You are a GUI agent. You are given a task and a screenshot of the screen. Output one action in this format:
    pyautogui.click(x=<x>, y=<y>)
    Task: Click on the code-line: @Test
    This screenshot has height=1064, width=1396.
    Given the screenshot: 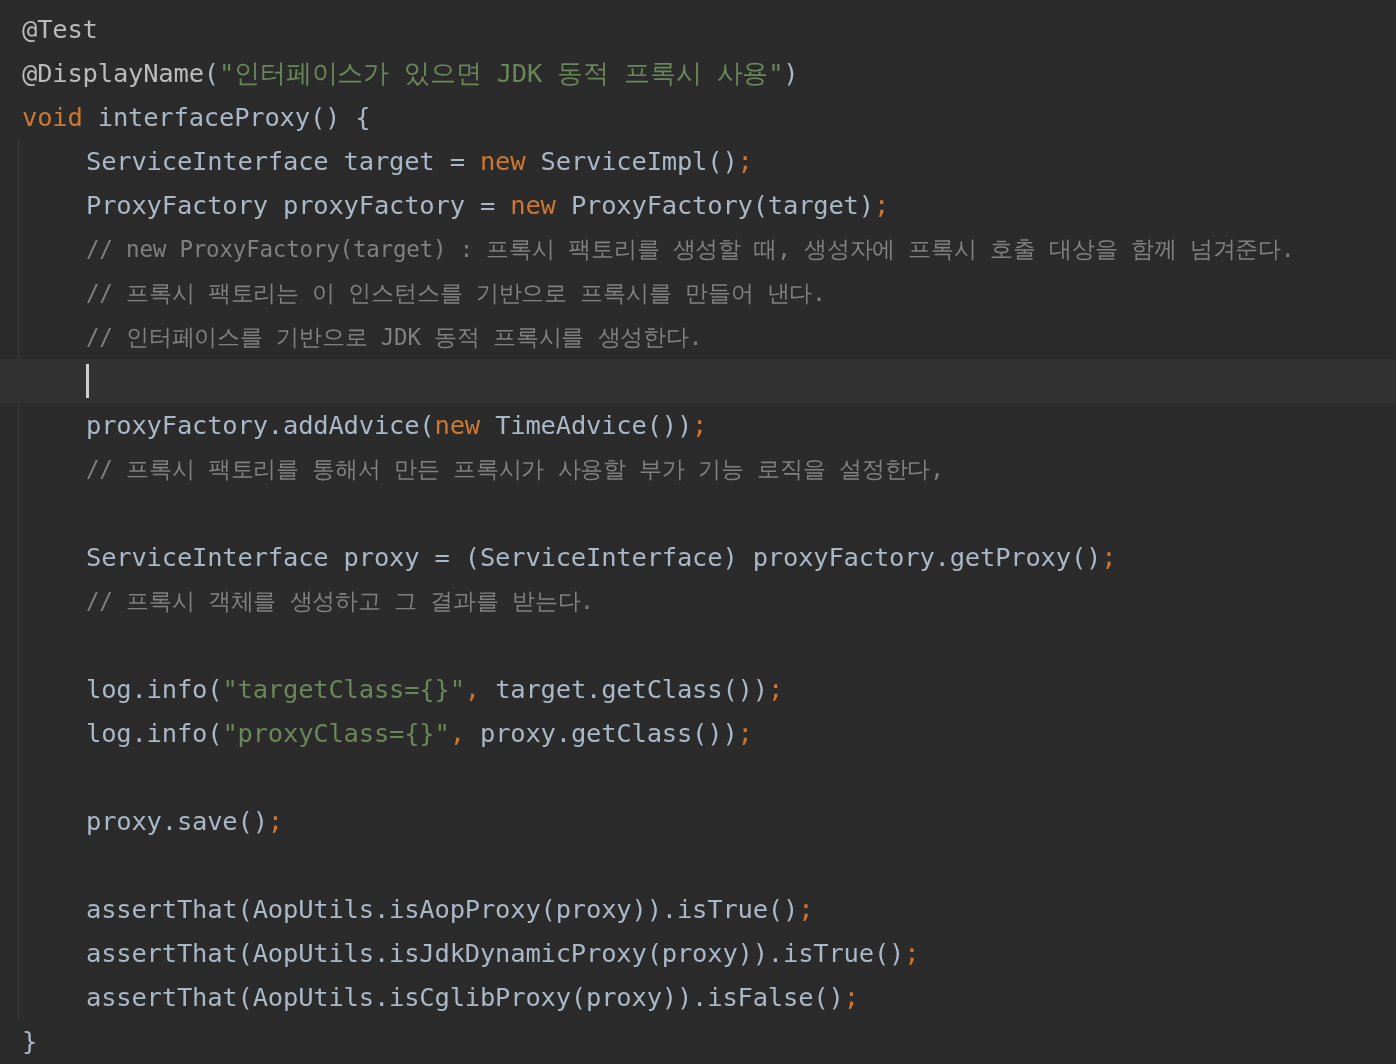 What is the action you would take?
    pyautogui.click(x=60, y=29)
    